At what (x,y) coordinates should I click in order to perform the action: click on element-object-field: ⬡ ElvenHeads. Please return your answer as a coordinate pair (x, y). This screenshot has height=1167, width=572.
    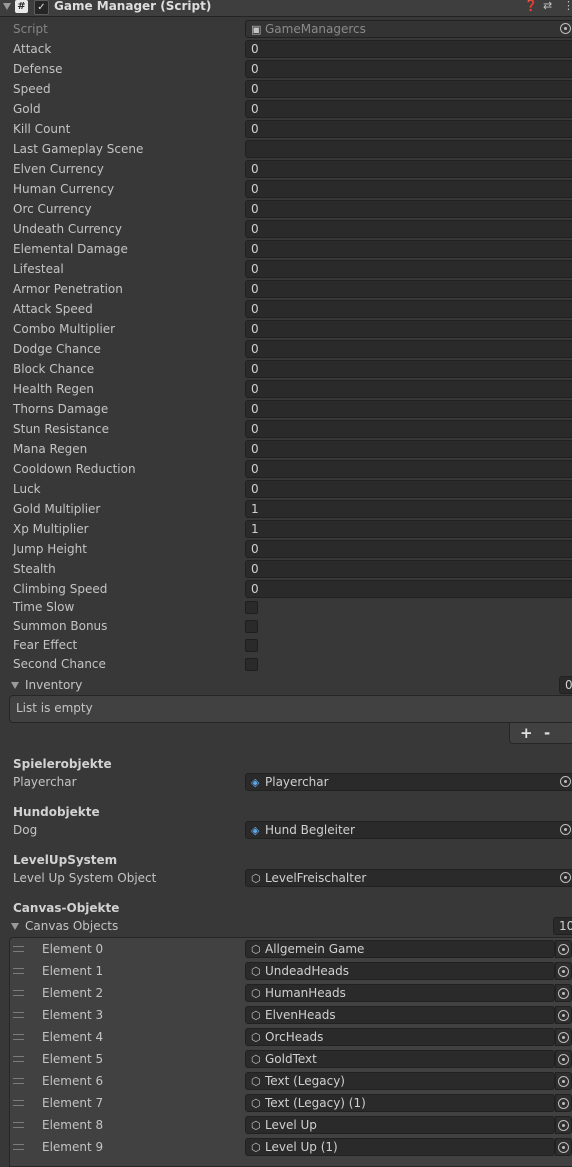
    Looking at the image, I should click on (400, 1015).